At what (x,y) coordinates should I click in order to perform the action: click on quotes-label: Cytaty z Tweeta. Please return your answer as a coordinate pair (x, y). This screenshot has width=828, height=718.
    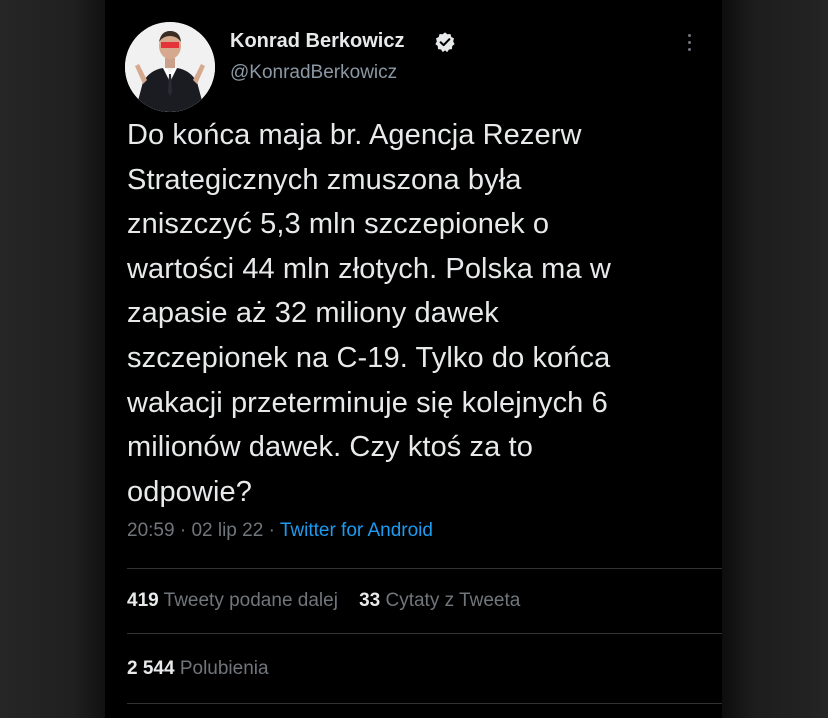
    Looking at the image, I should click on (453, 600).